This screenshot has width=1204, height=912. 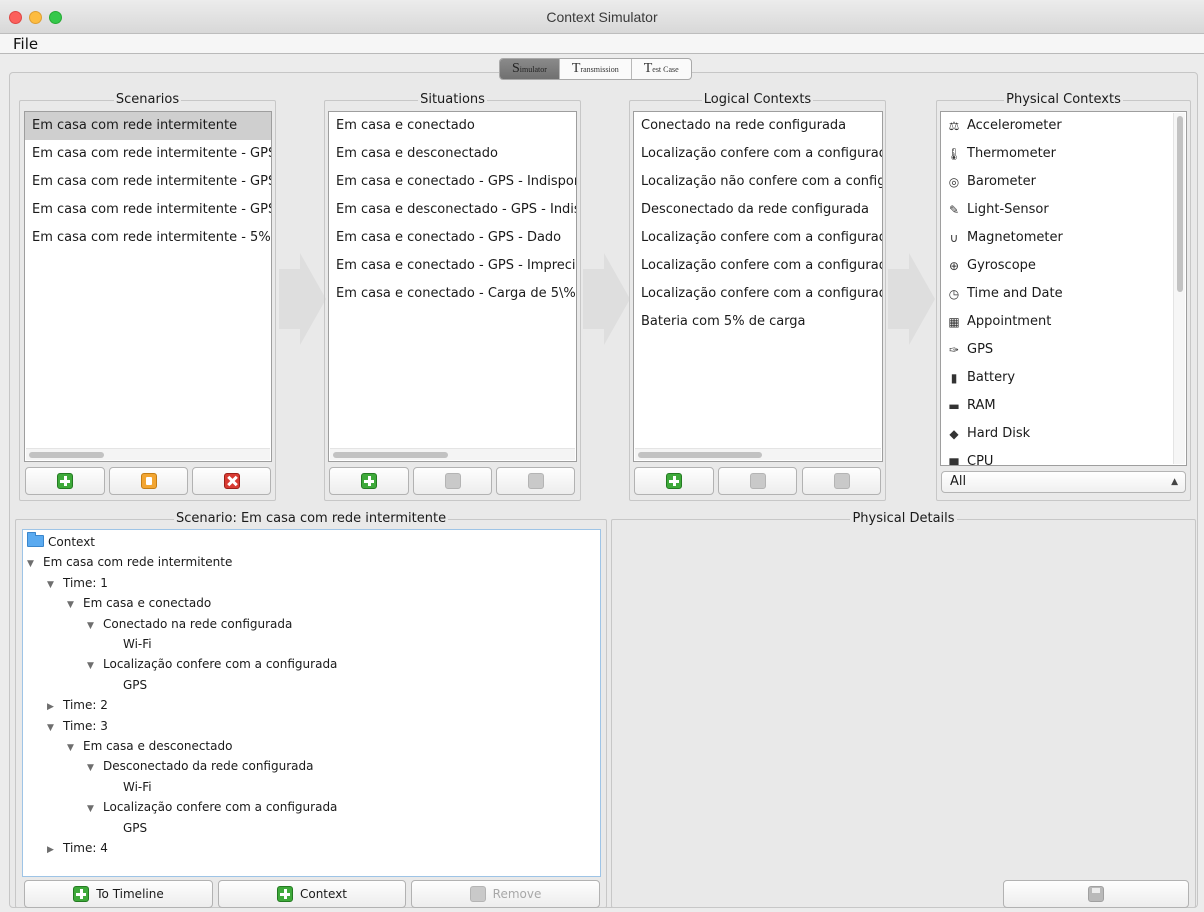 What do you see at coordinates (452, 154) in the screenshot?
I see `situation-list-item: Em casa e desconectado` at bounding box center [452, 154].